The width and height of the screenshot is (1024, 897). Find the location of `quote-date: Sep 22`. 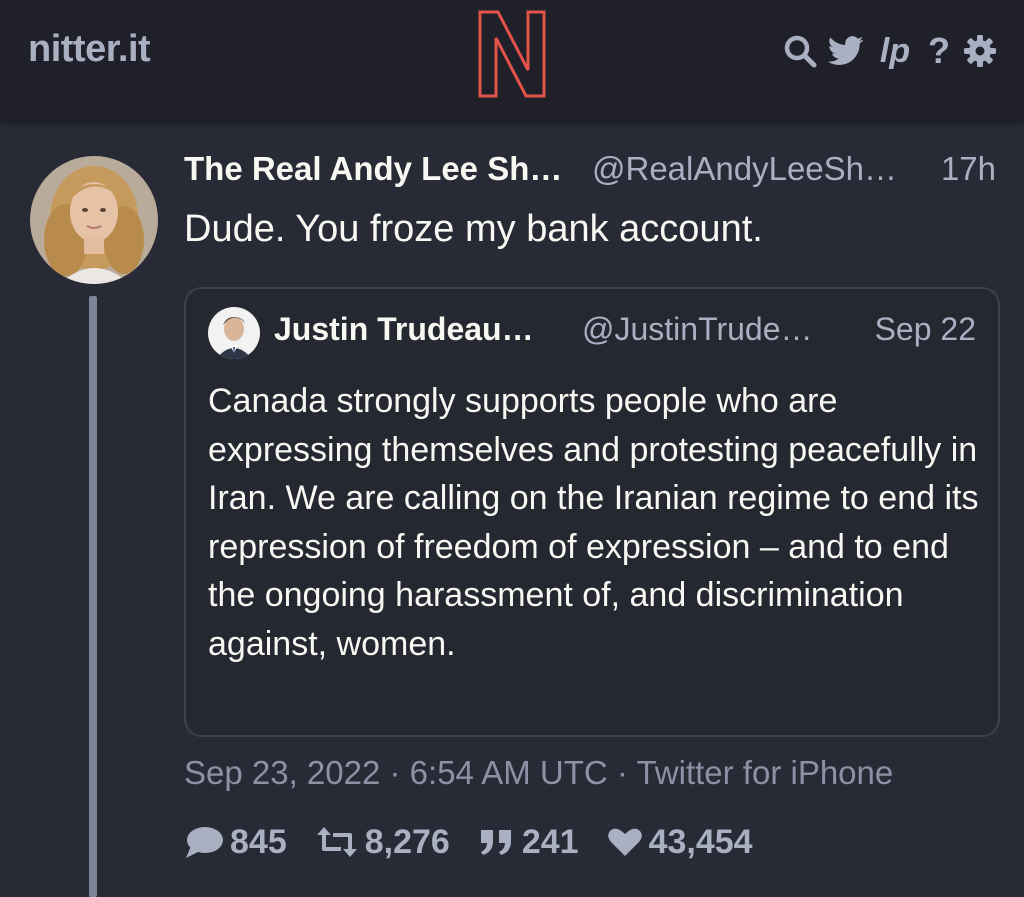

quote-date: Sep 22 is located at coordinates (925, 329).